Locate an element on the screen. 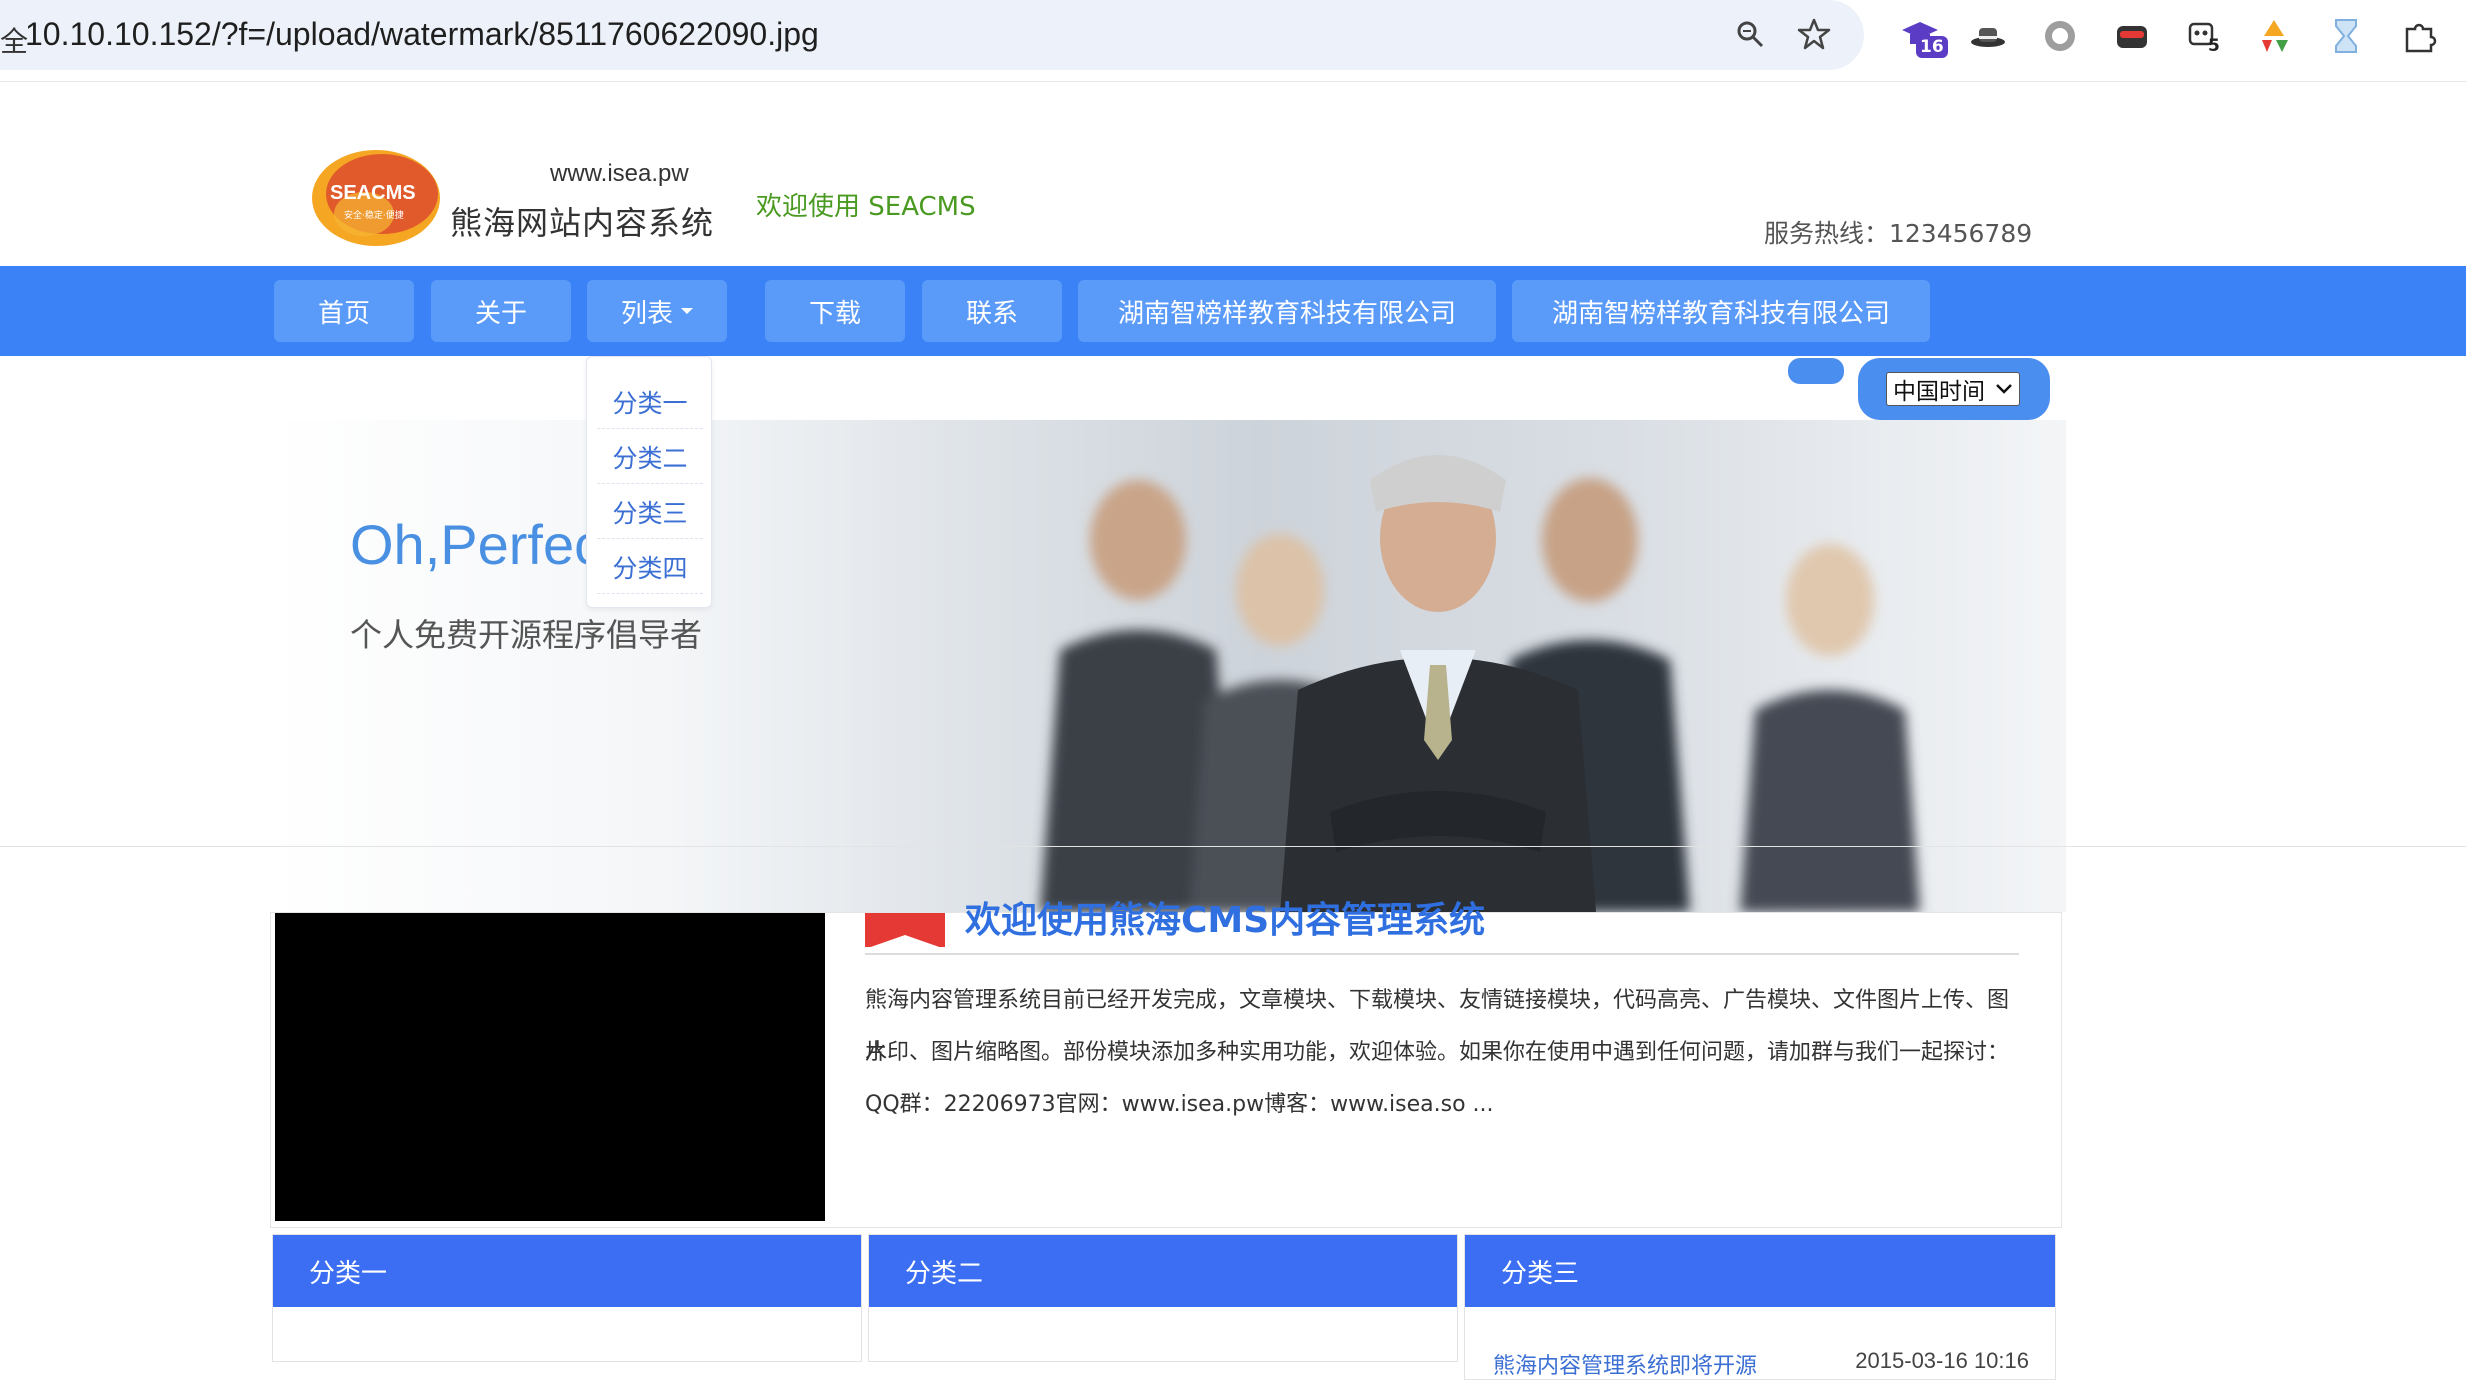  bookmark-star-icon is located at coordinates (1814, 34).